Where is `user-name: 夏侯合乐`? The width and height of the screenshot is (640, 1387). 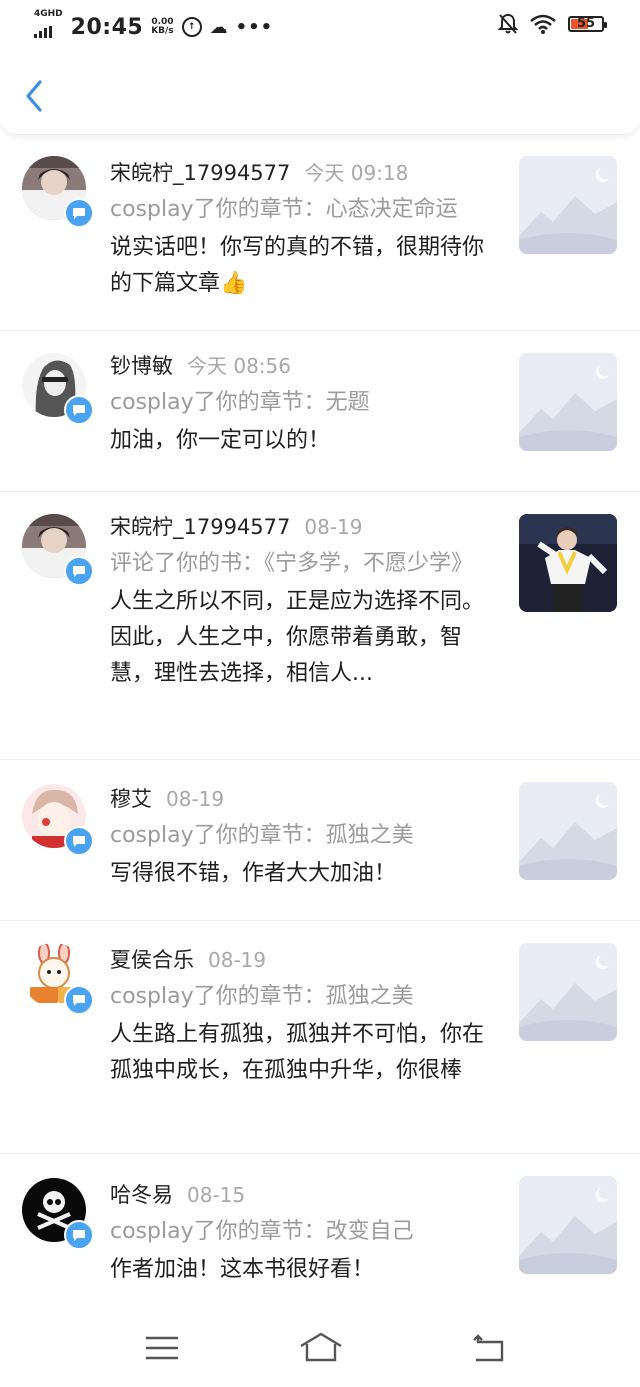 user-name: 夏侯合乐 is located at coordinates (152, 960).